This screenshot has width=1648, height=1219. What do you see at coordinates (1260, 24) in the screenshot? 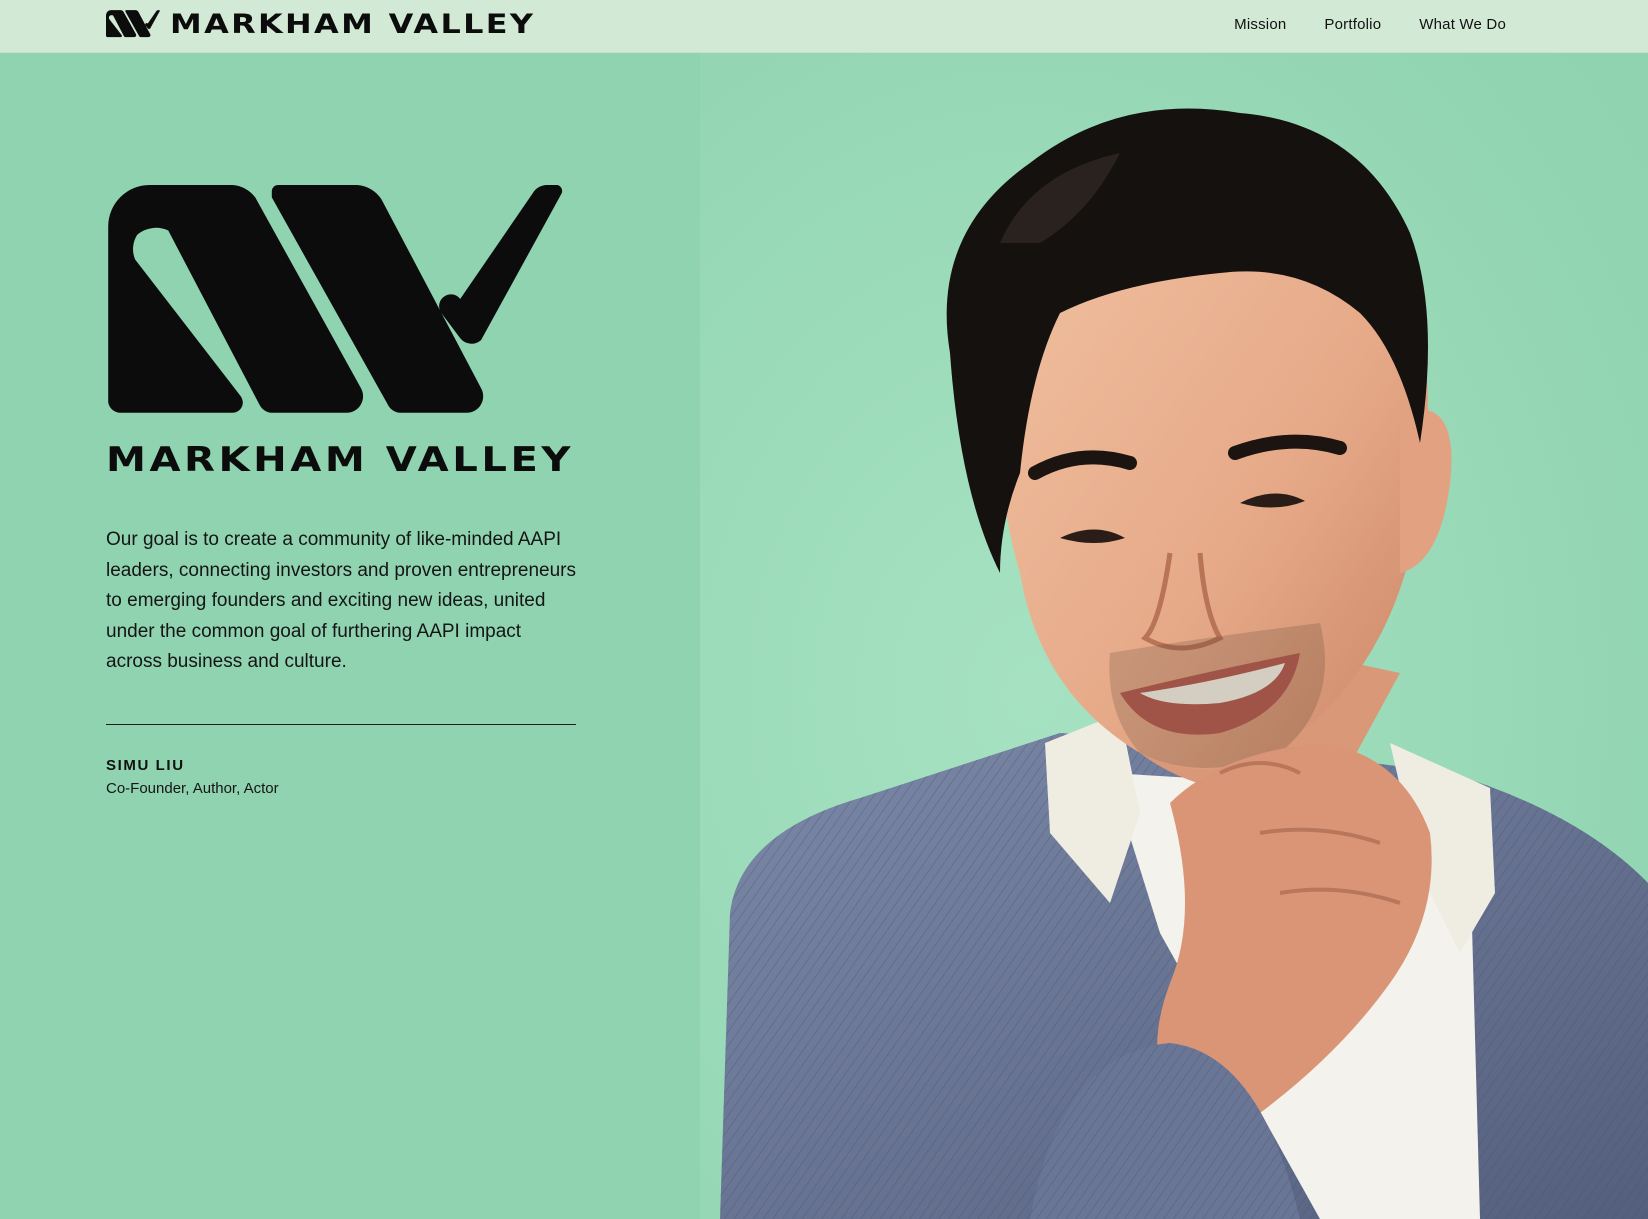
I see `nav-item-mission: Mission` at bounding box center [1260, 24].